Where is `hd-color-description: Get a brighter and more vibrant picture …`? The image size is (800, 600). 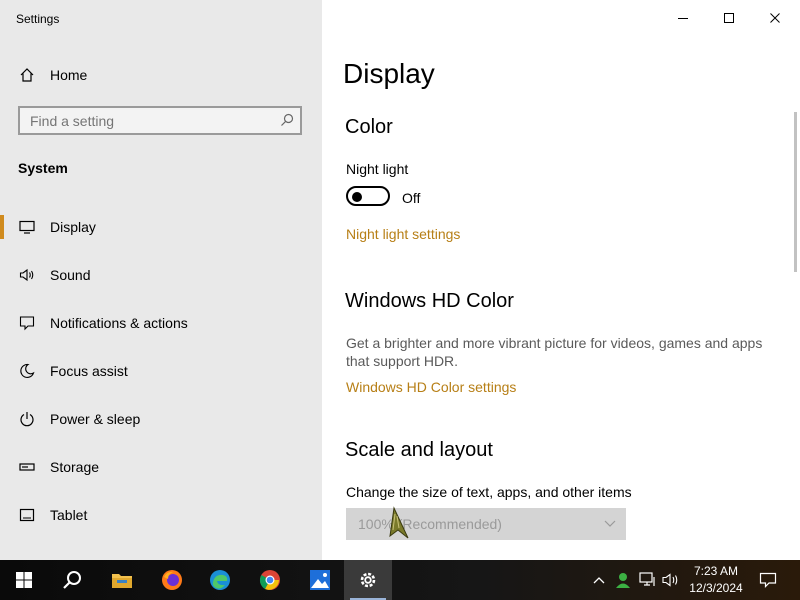
hd-color-description: Get a brighter and more vibrant picture … is located at coordinates (554, 352).